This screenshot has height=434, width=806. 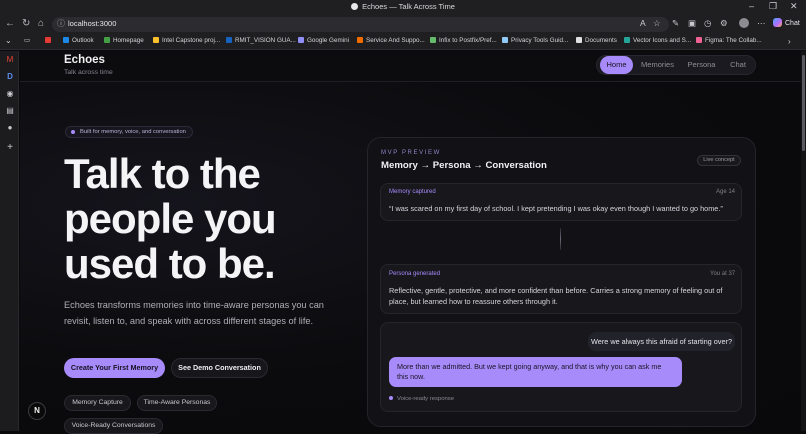 I want to click on read-aloud-icon: A, so click(x=643, y=23).